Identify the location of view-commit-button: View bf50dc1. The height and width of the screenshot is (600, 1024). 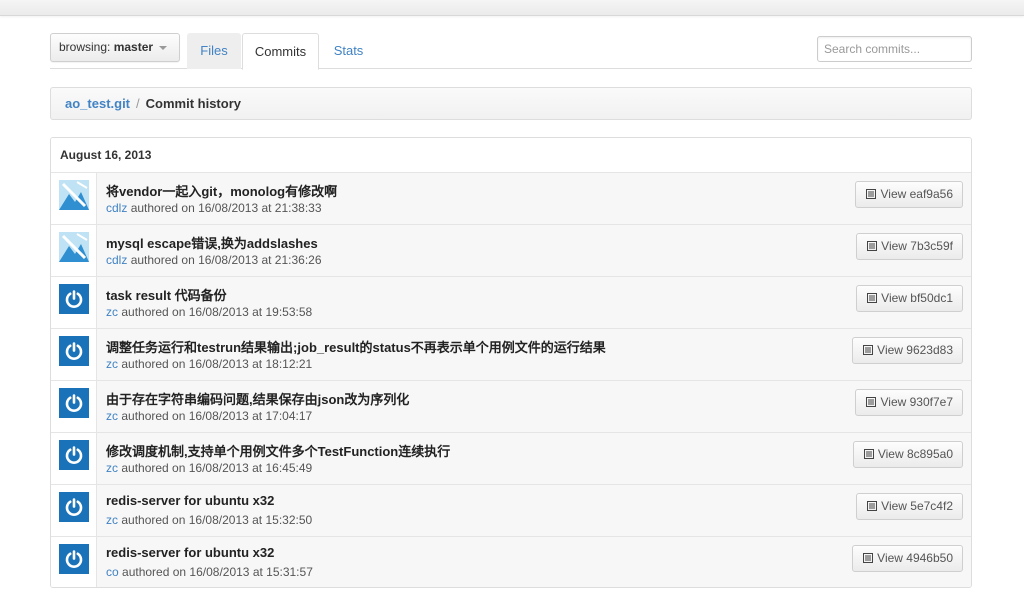
(909, 298).